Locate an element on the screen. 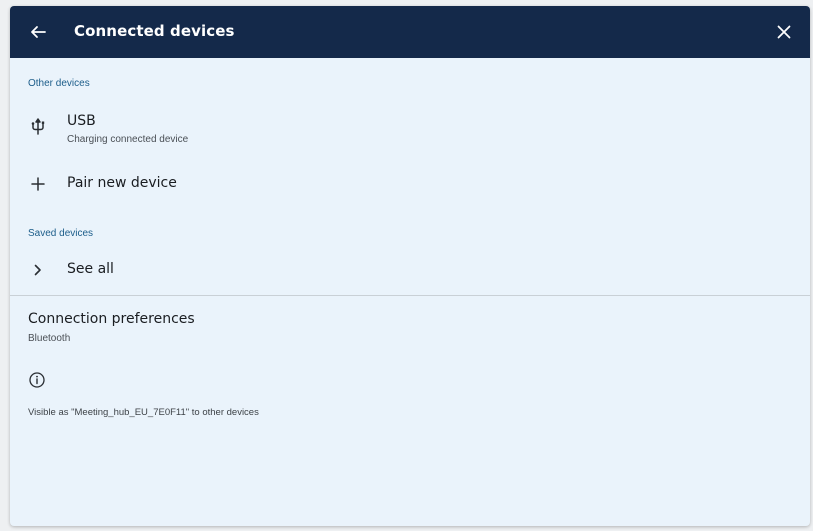 This screenshot has height=531, width=813. pair-new-device-label: Pair new device is located at coordinates (122, 183).